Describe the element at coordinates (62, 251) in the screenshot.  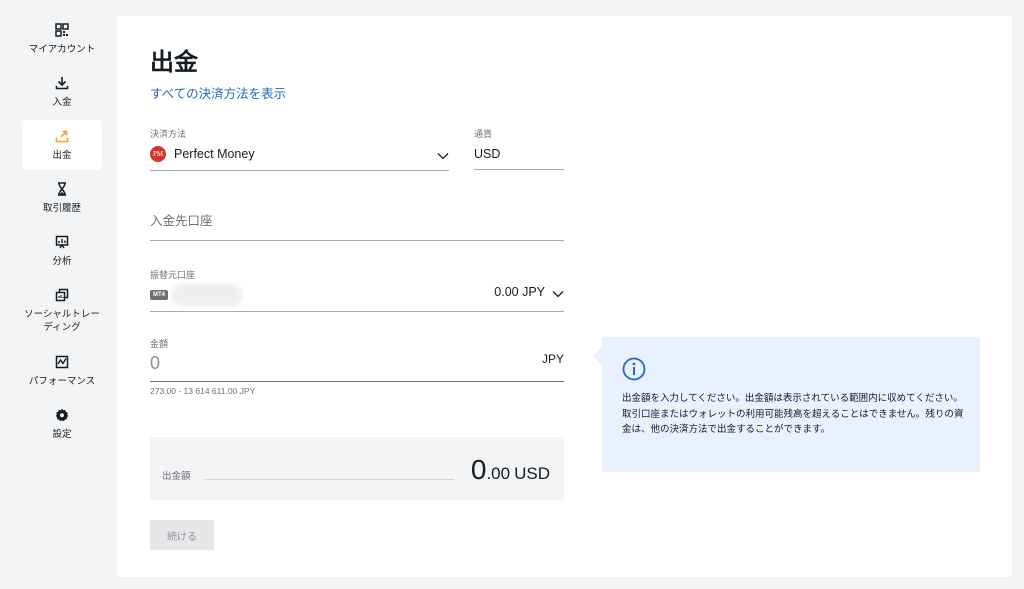
I see `sidebar-item-analytics: 分析` at that location.